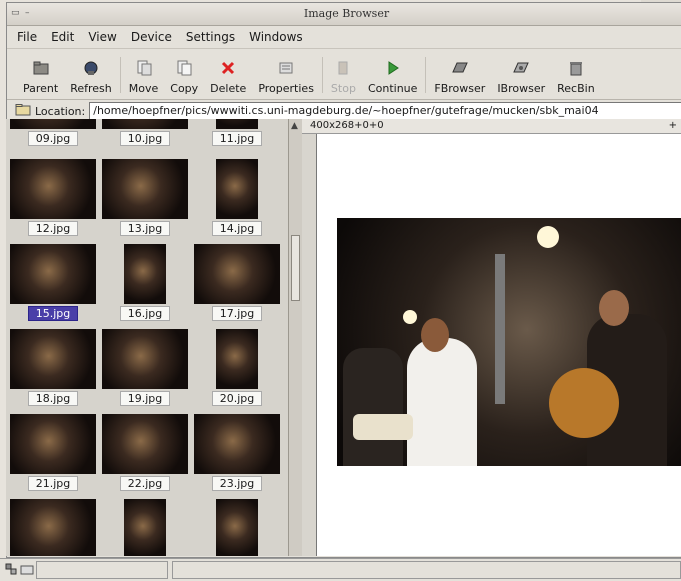  I want to click on thumbnail-item: 20.jpg, so click(237, 369).